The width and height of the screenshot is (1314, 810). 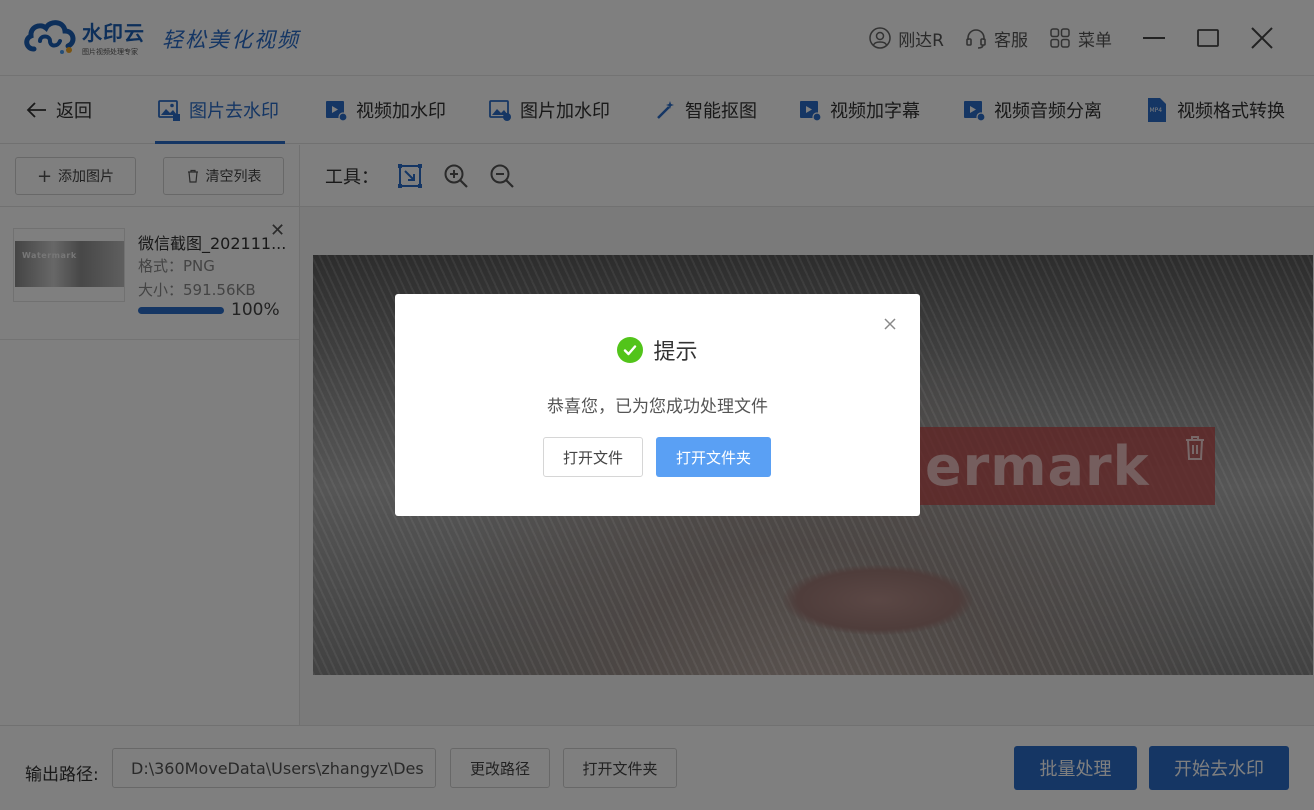 What do you see at coordinates (630, 350) in the screenshot?
I see `success-check-icon` at bounding box center [630, 350].